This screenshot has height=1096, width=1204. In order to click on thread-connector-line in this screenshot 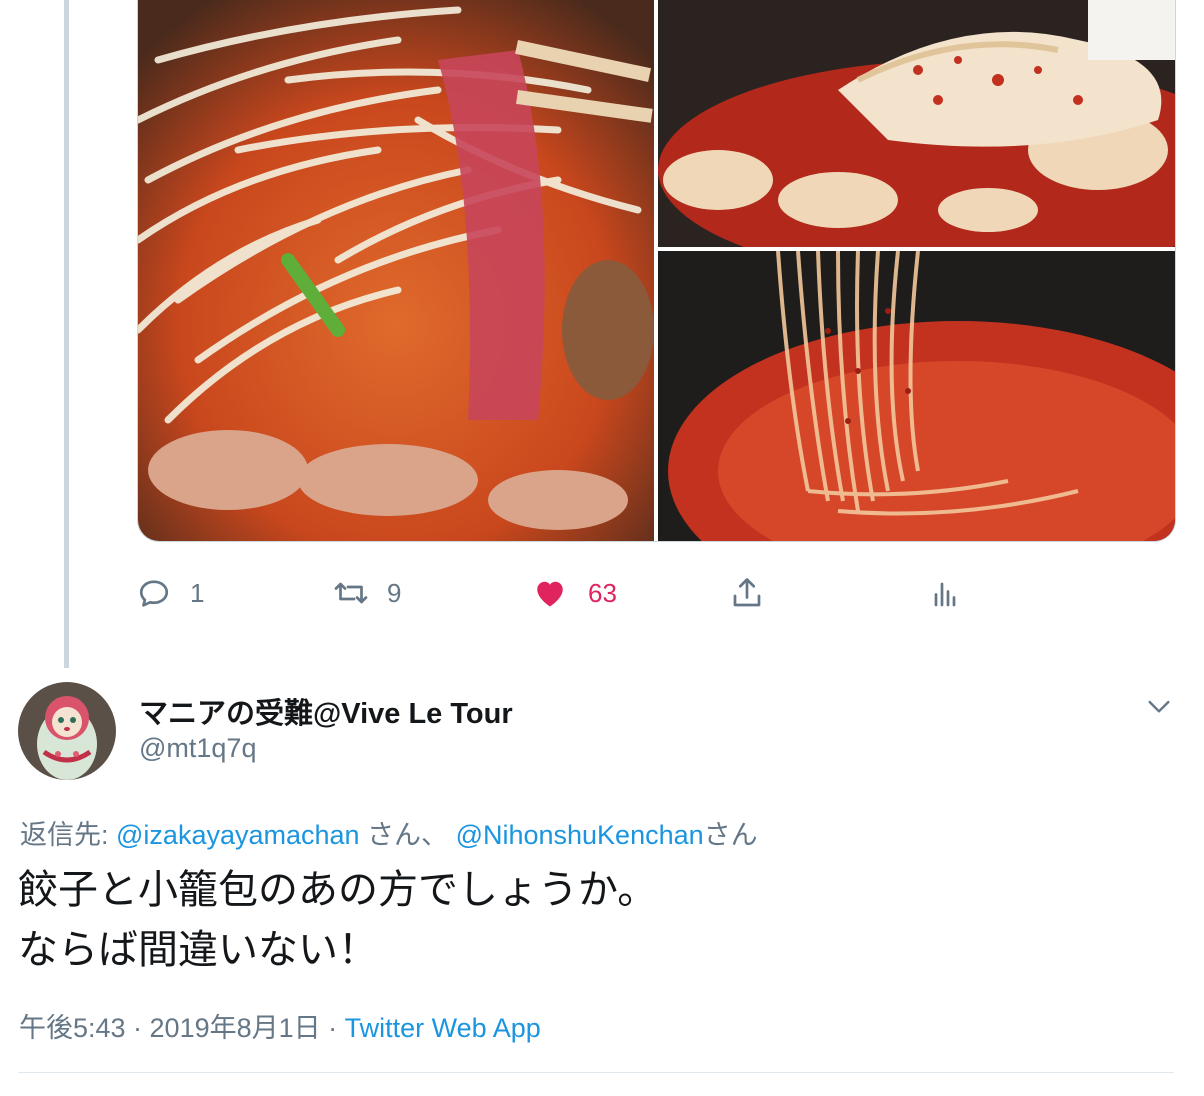, I will do `click(66, 334)`.